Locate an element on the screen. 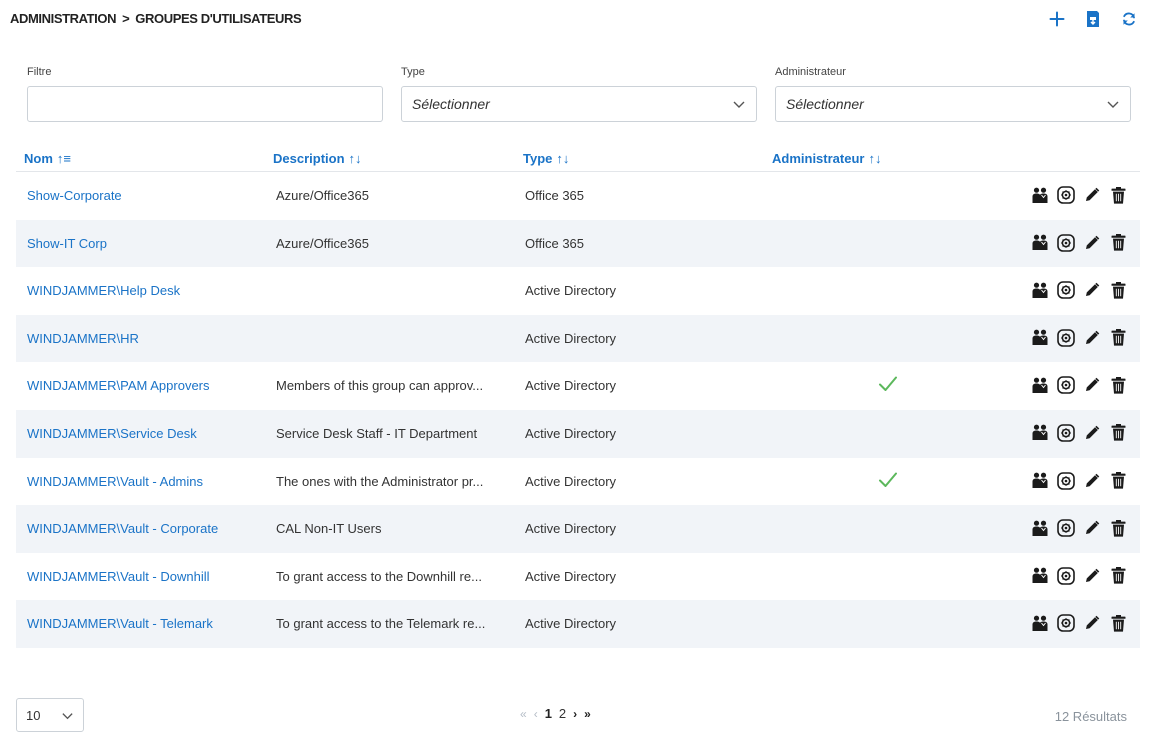  group-name-link: WINDJAMMER\Service Desk is located at coordinates (144, 433).